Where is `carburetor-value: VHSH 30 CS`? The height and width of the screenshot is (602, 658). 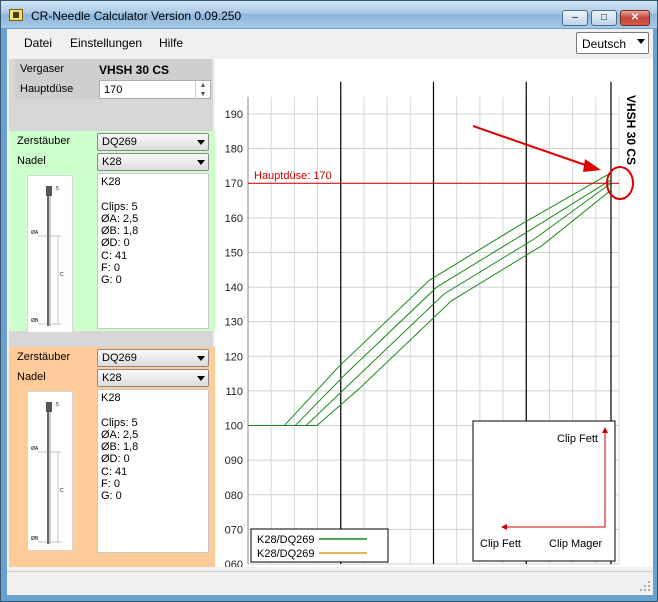 carburetor-value: VHSH 30 CS is located at coordinates (134, 70).